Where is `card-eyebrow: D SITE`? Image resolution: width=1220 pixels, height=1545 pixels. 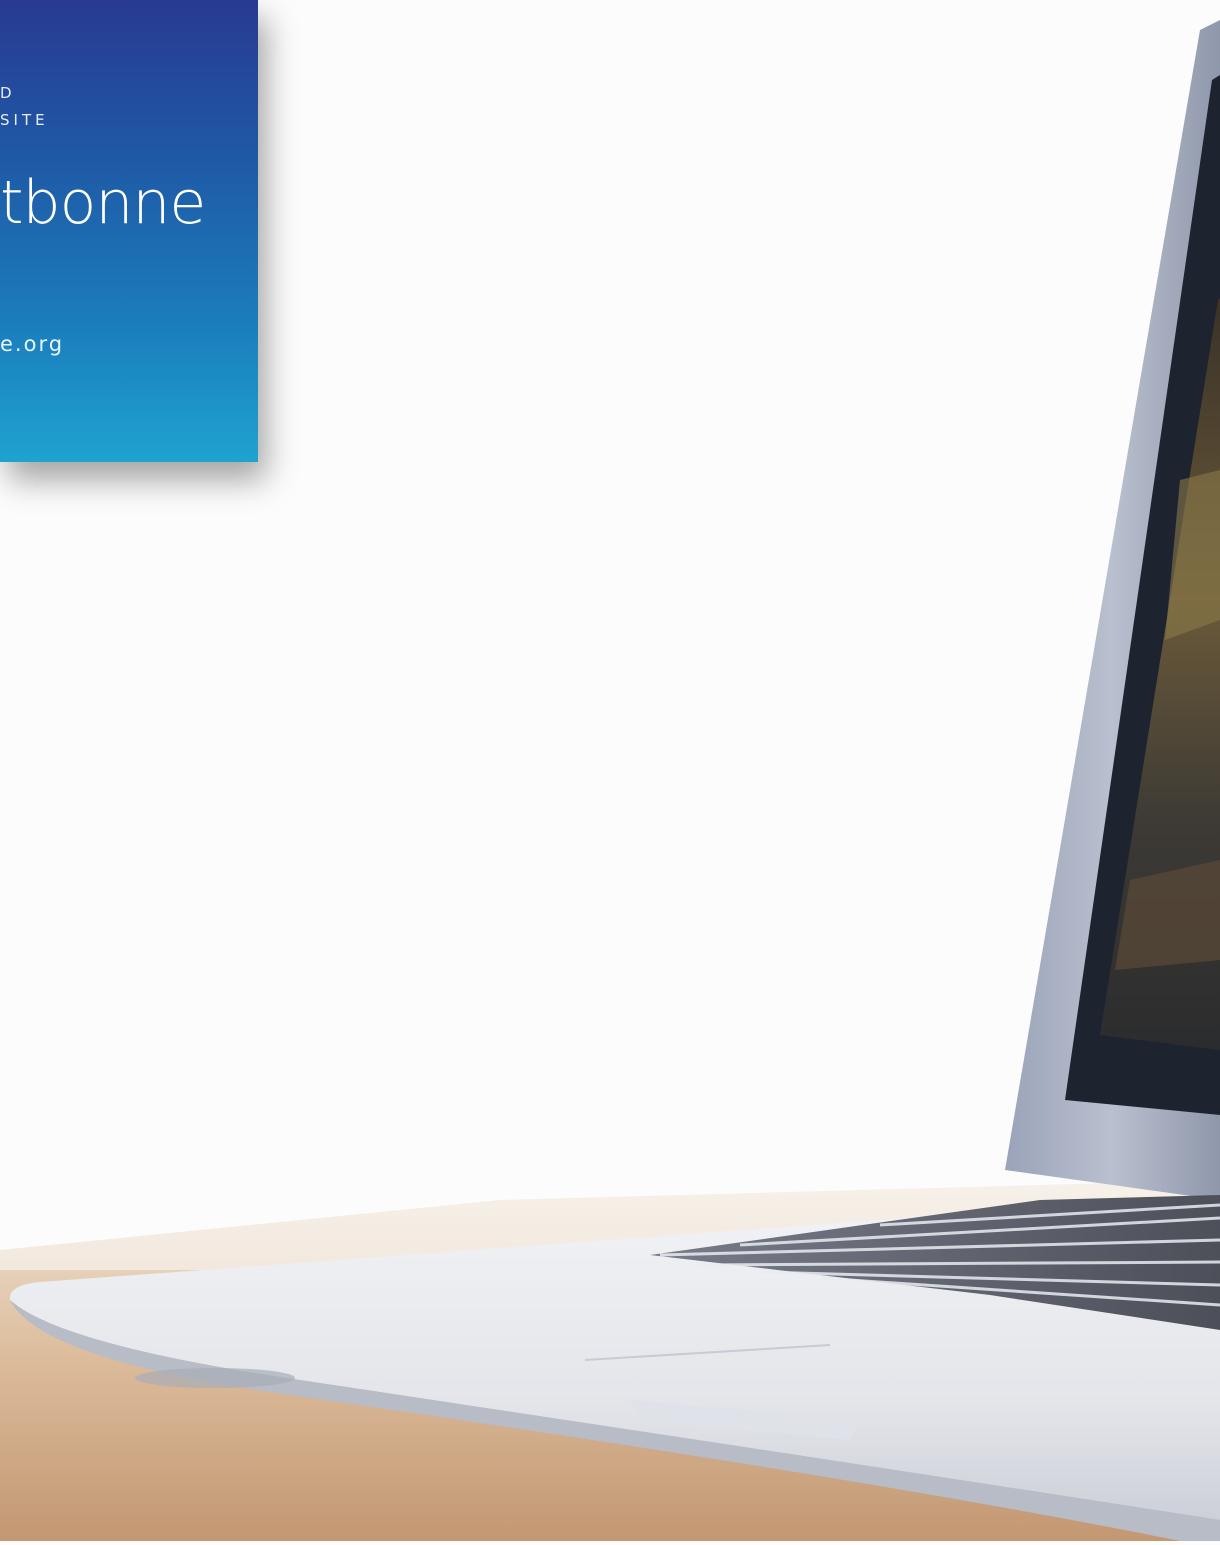 card-eyebrow: D SITE is located at coordinates (24, 106).